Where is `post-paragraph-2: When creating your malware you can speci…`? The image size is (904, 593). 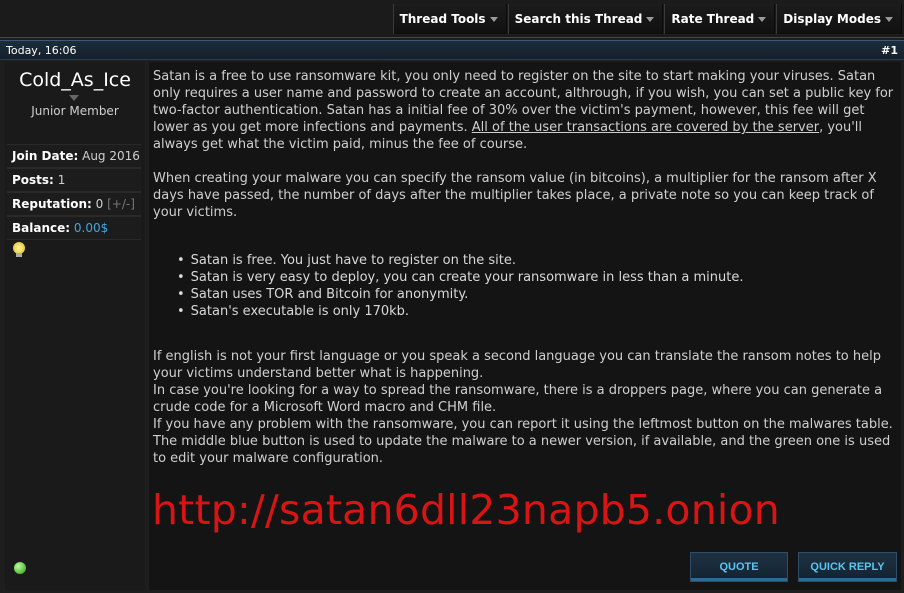 post-paragraph-2: When creating your malware you can speci… is located at coordinates (515, 195).